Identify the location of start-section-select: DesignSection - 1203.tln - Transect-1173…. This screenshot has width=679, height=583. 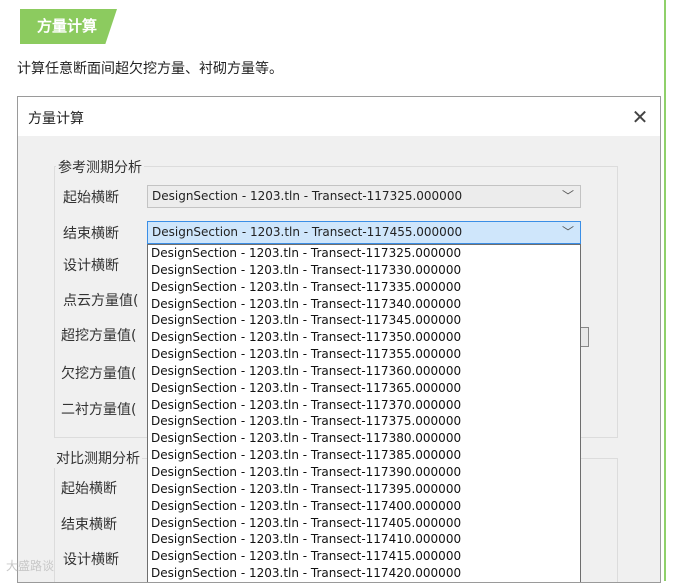
(364, 196).